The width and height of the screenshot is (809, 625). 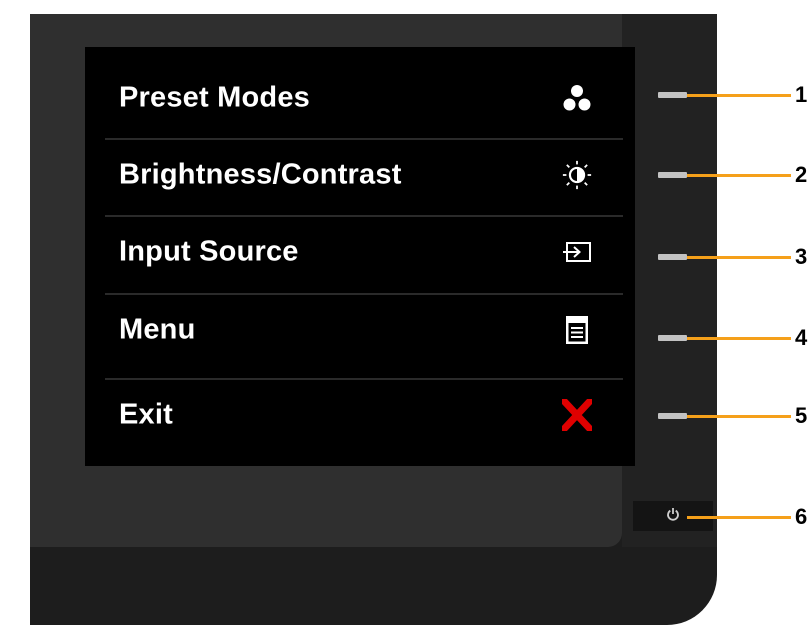 I want to click on callout-number-6: 6, so click(x=801, y=516).